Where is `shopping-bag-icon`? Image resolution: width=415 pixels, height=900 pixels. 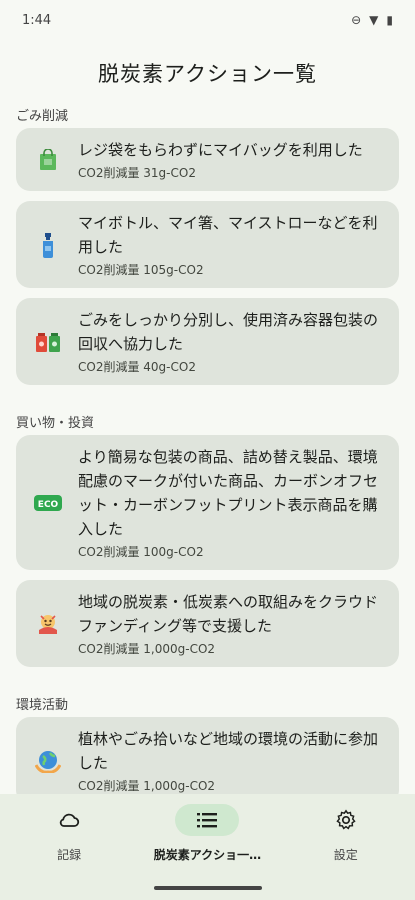
shopping-bag-icon is located at coordinates (48, 160).